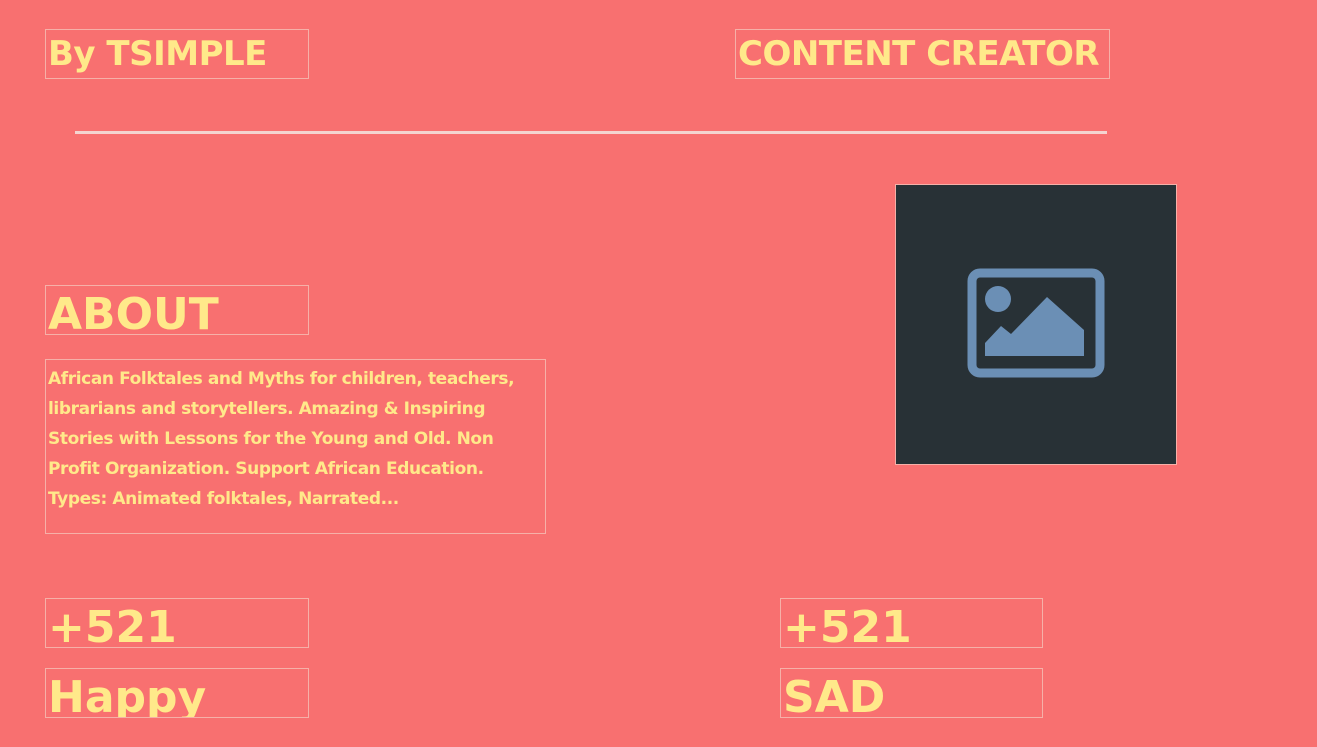 Image resolution: width=1317 pixels, height=747 pixels. Describe the element at coordinates (922, 54) in the screenshot. I see `role-title: CONTENT CREATOR` at that location.